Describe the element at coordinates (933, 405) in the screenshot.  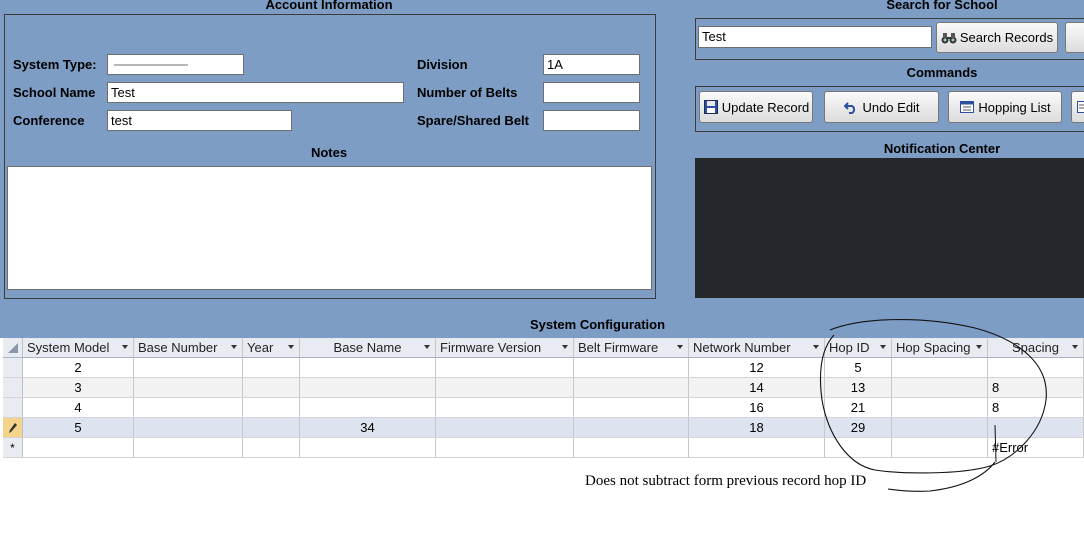
I see `ink-annotation` at that location.